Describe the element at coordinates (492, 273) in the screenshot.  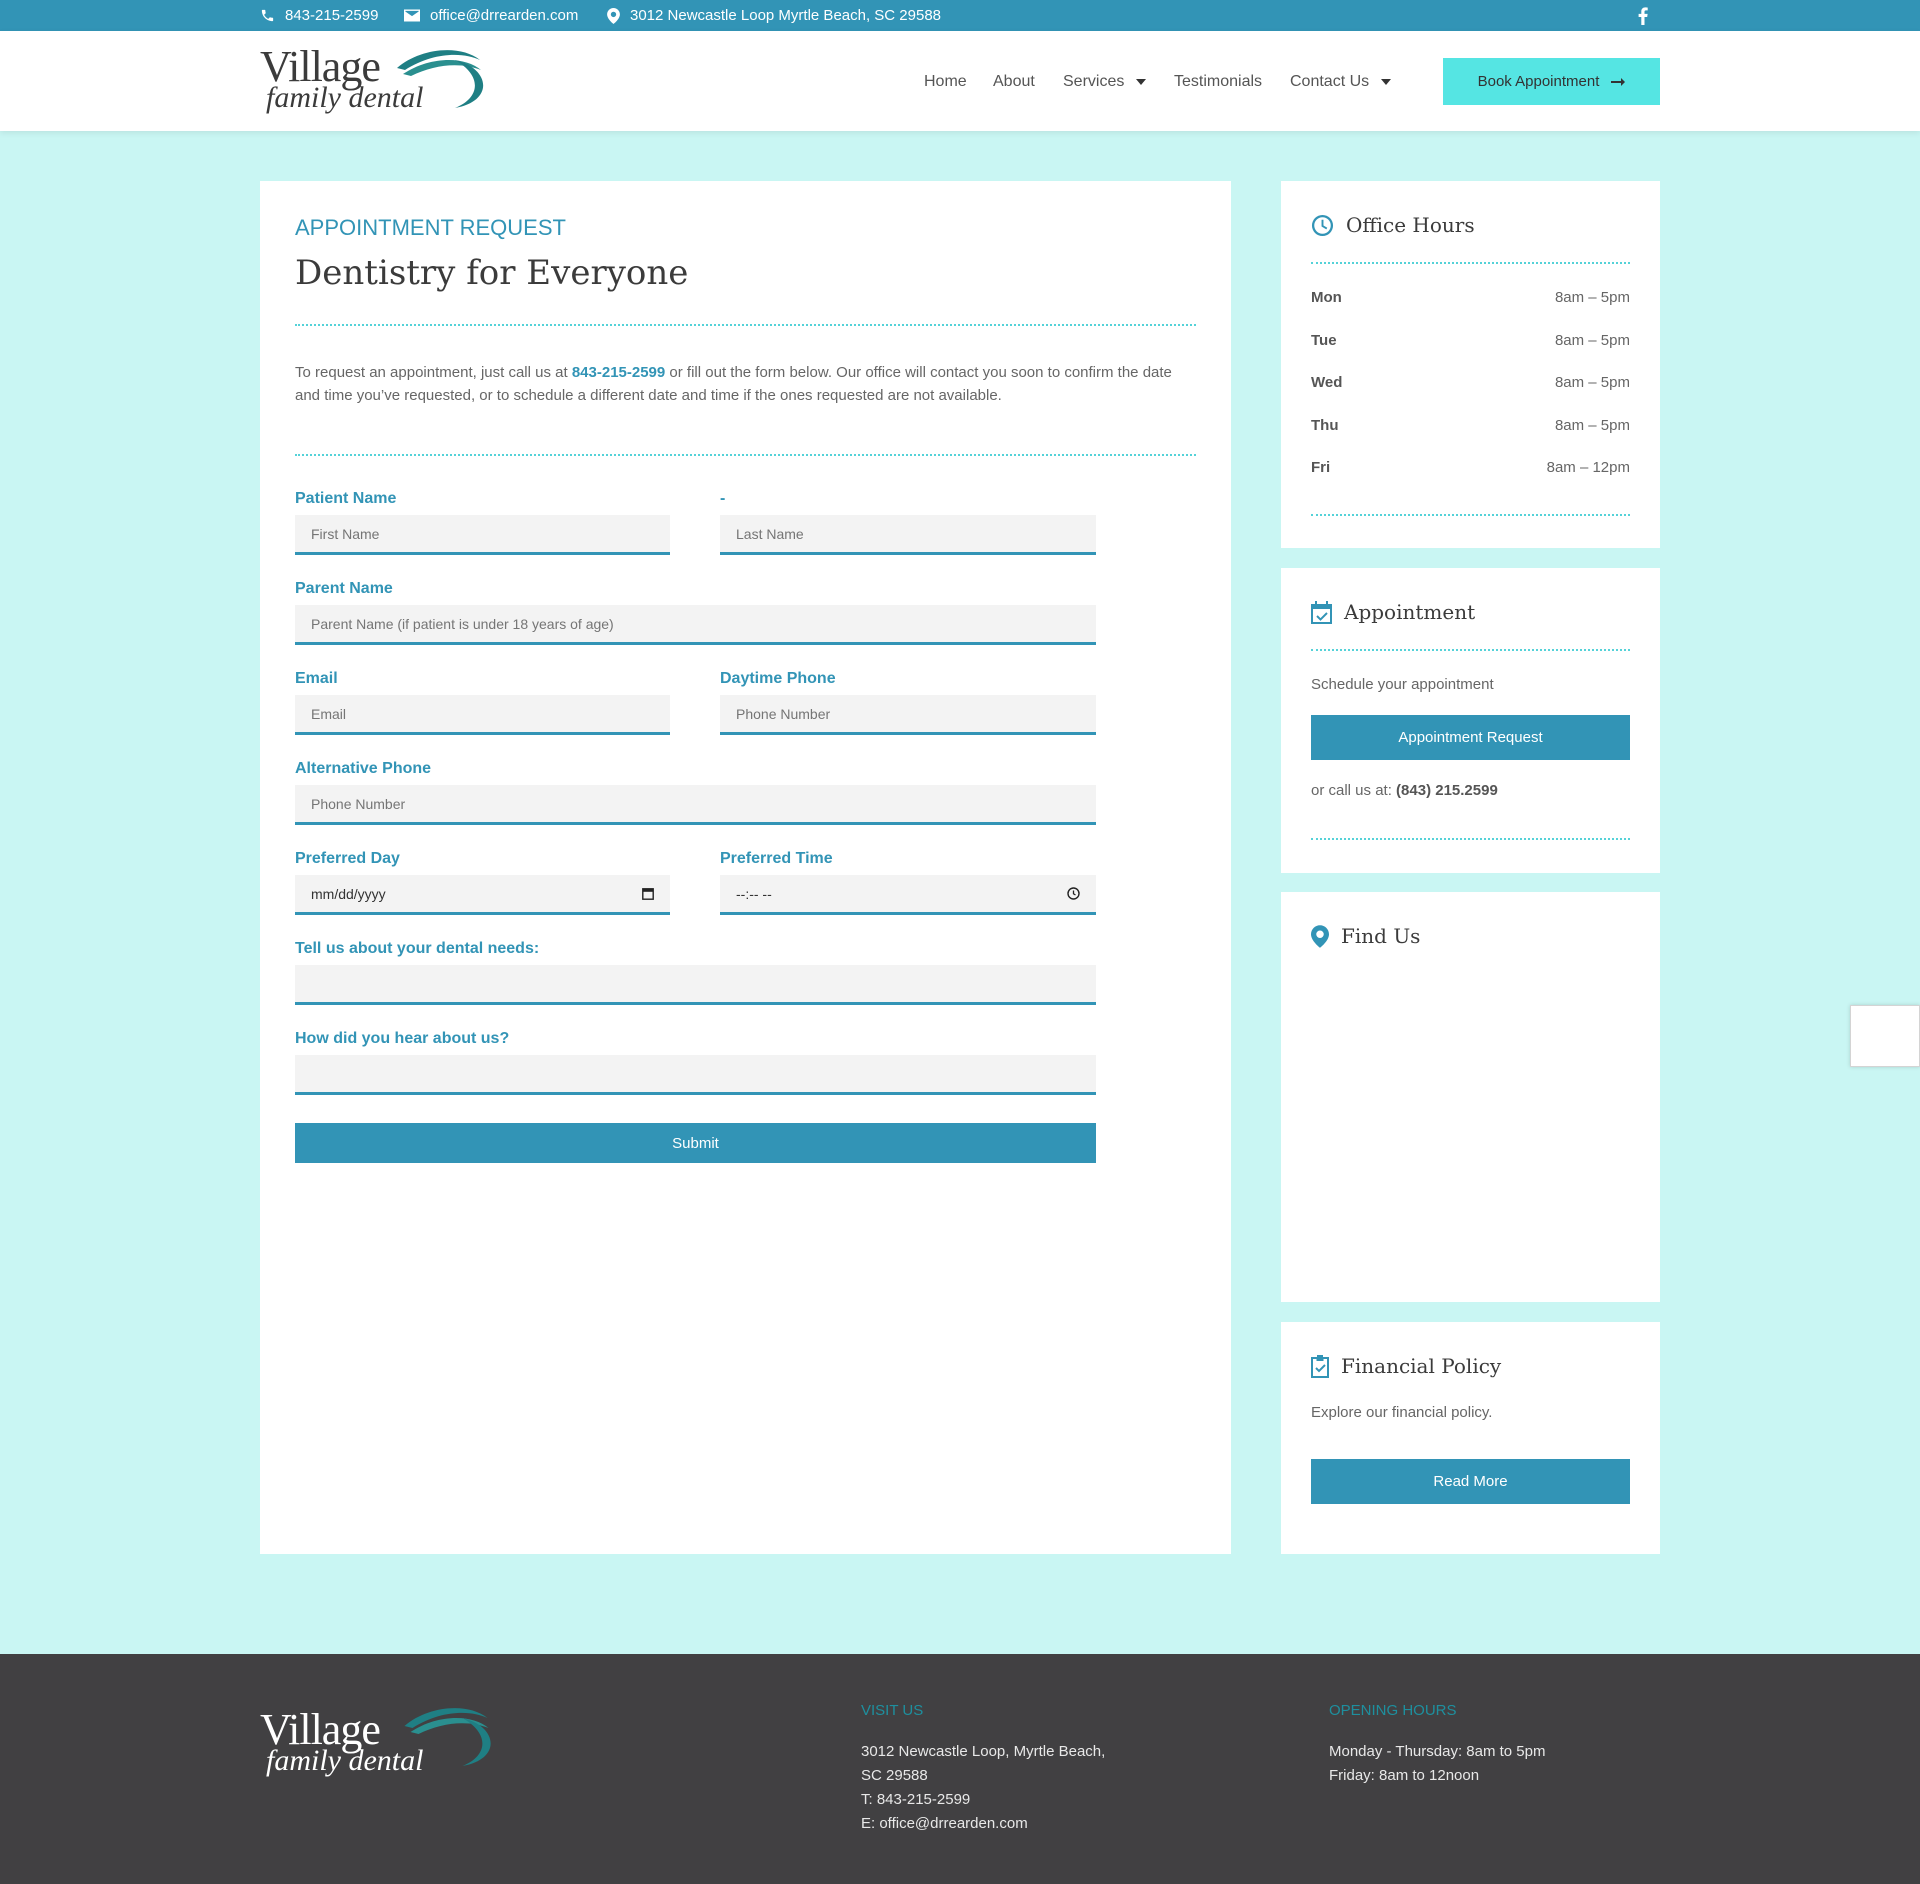
I see `page-title: Dentistry for Everyone` at that location.